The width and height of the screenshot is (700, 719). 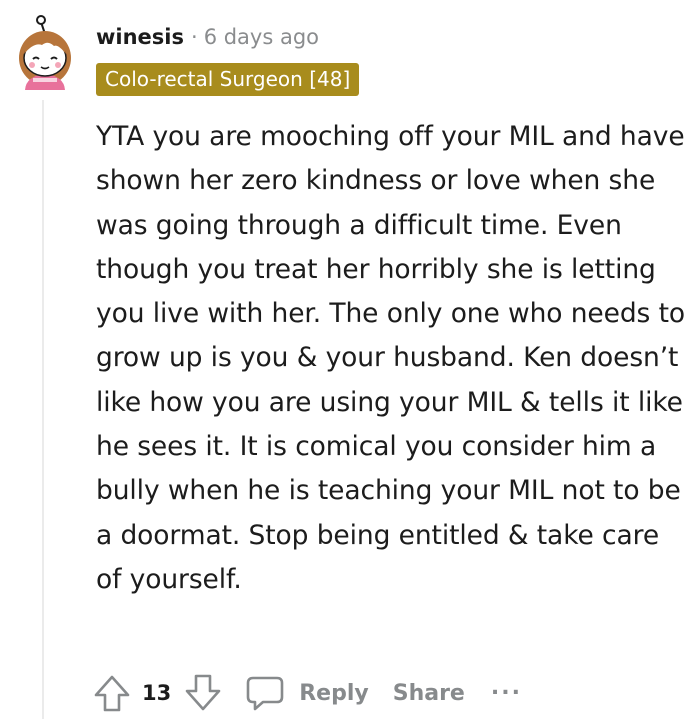 I want to click on username-link: winesis, so click(x=140, y=37).